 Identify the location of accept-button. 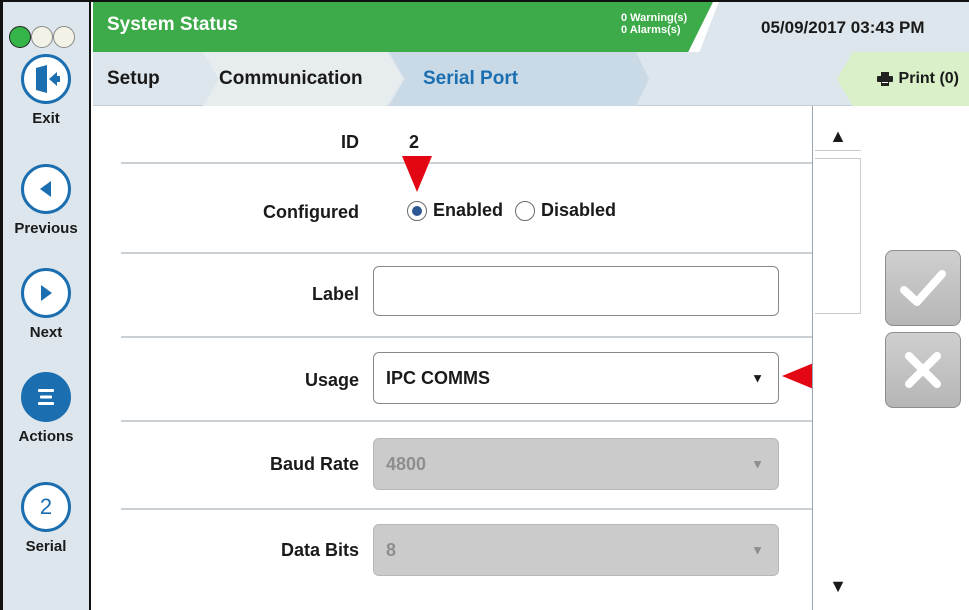
(923, 288).